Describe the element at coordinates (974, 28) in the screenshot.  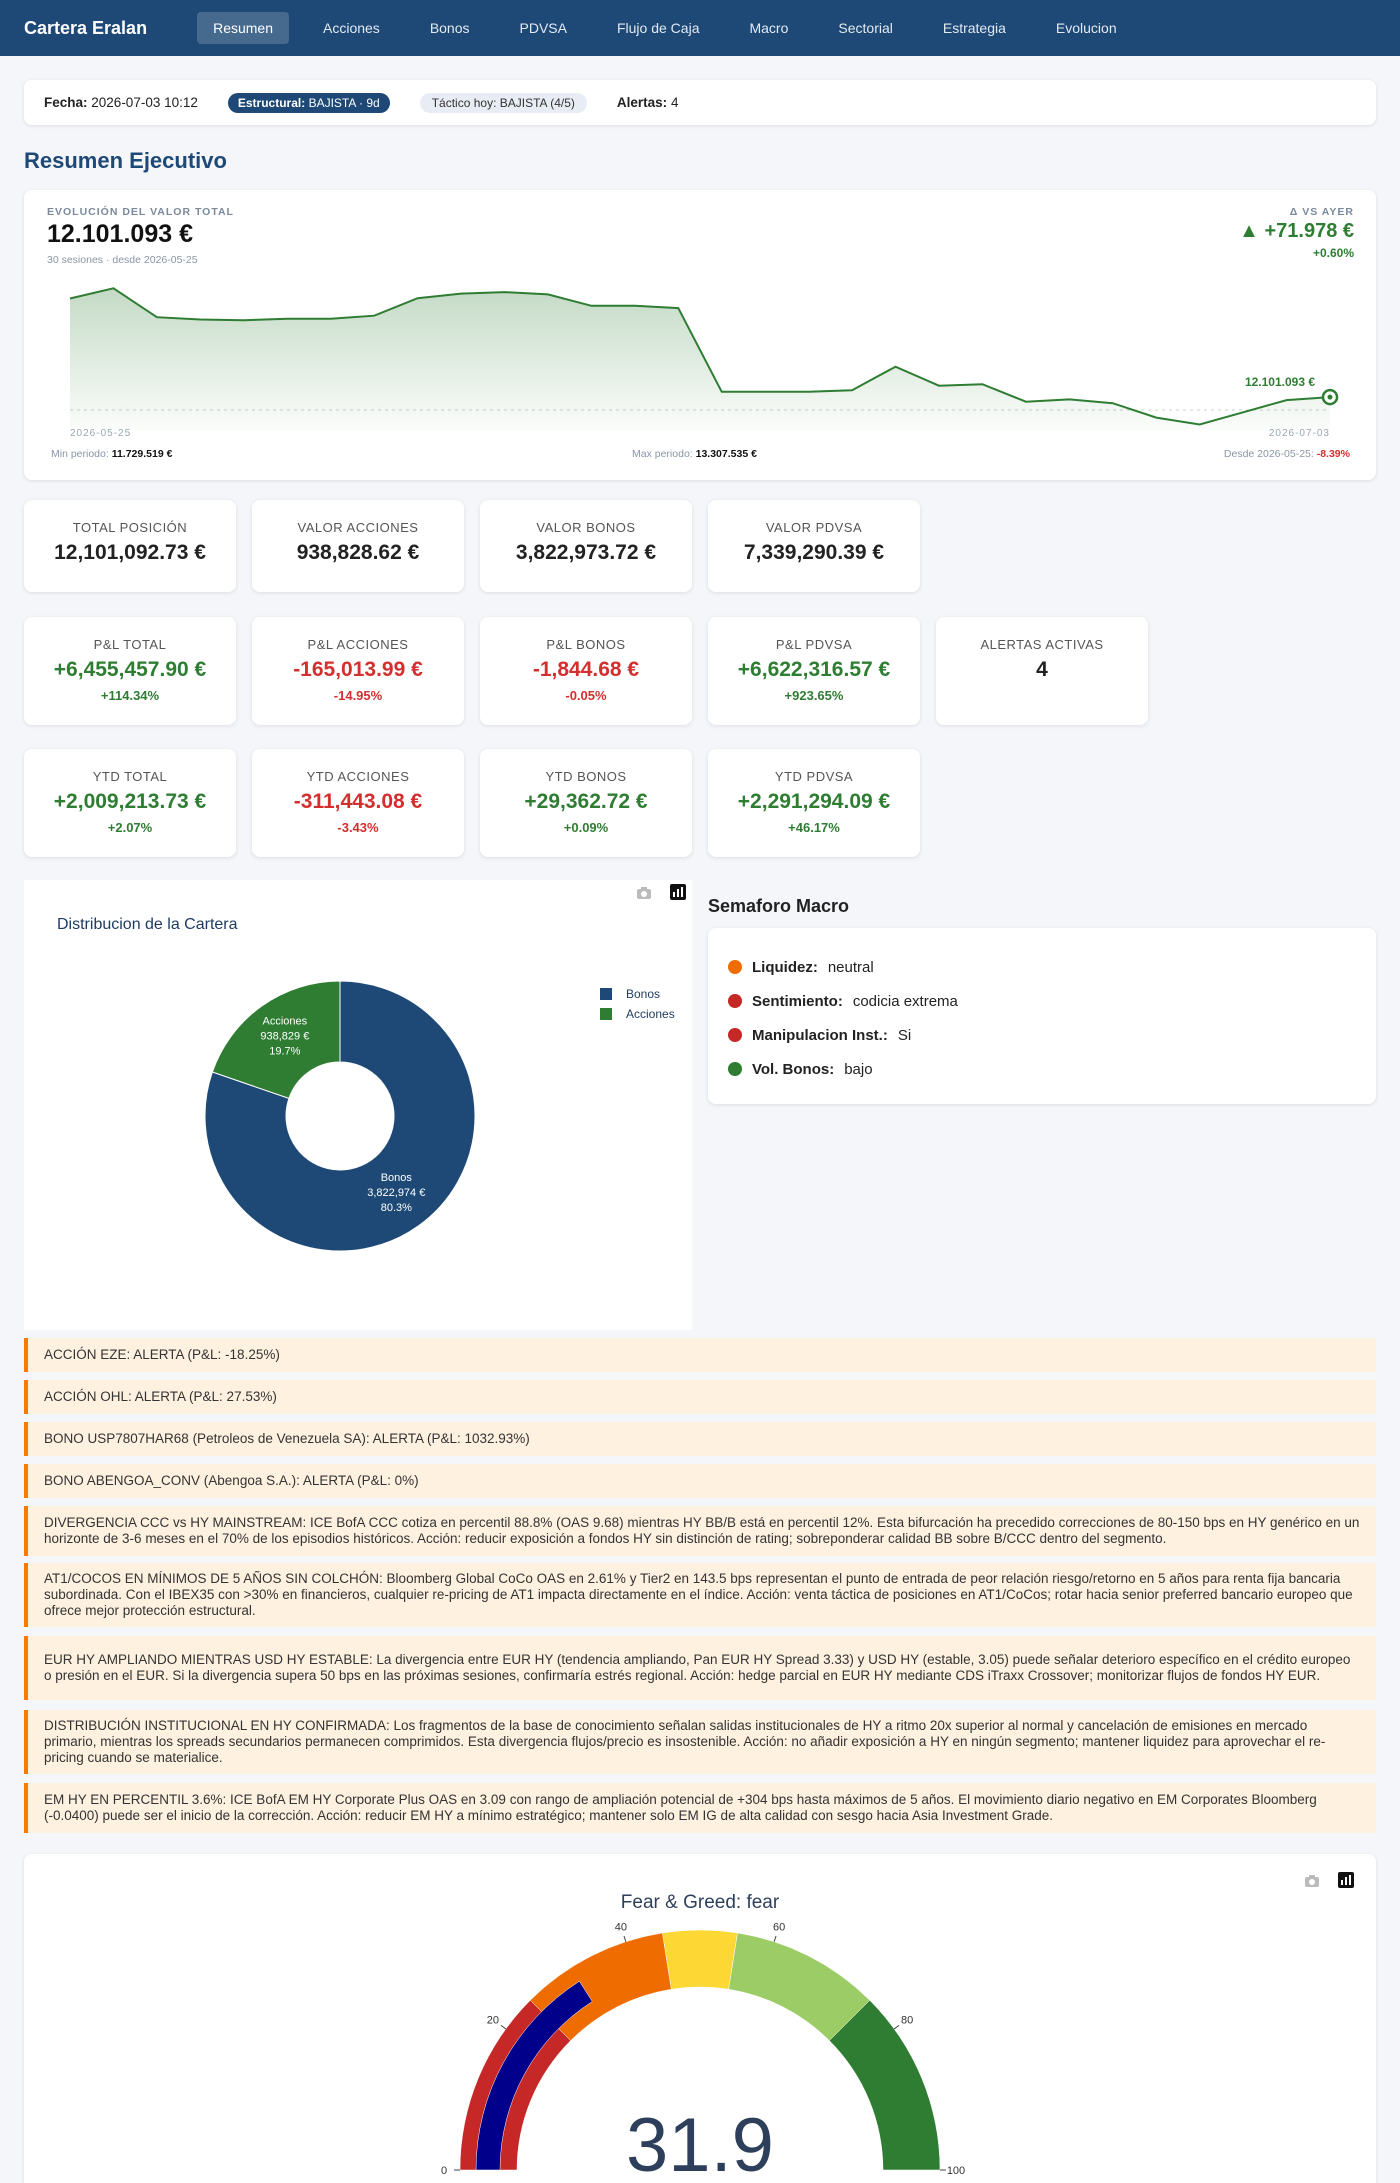
I see `tab-estrategia: Estrategia` at that location.